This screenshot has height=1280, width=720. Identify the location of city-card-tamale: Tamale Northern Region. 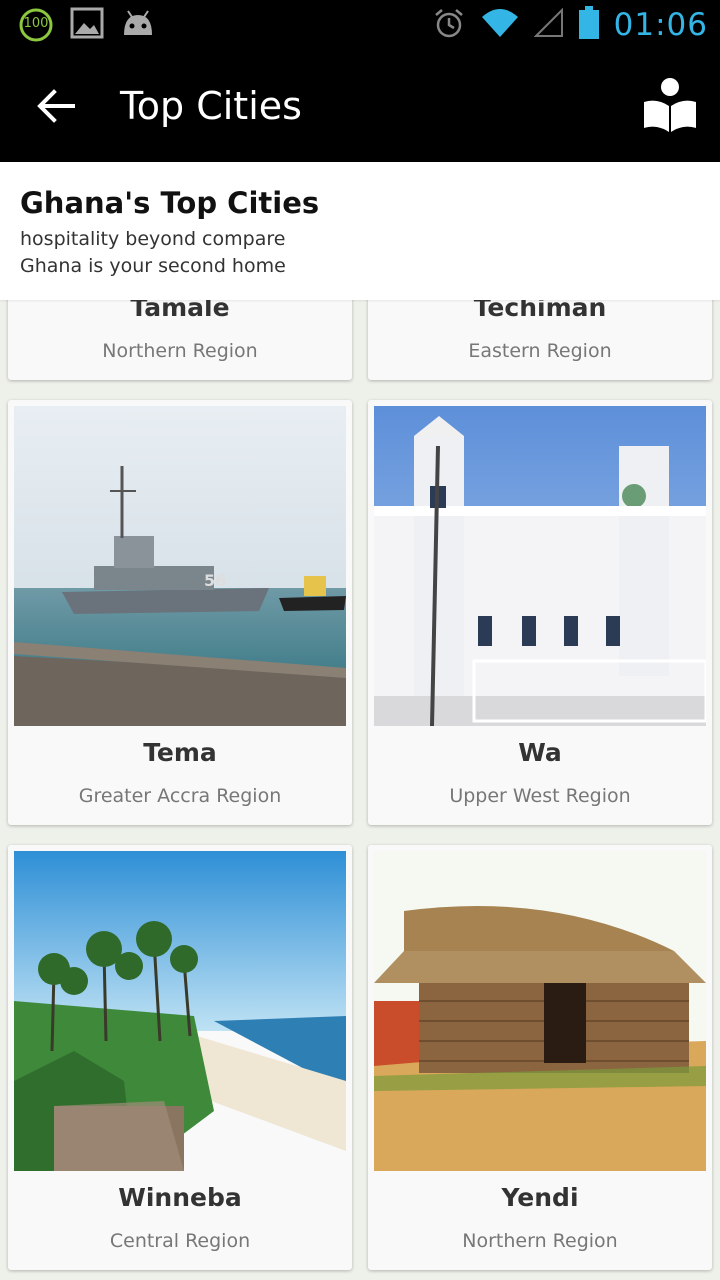
(180, 340).